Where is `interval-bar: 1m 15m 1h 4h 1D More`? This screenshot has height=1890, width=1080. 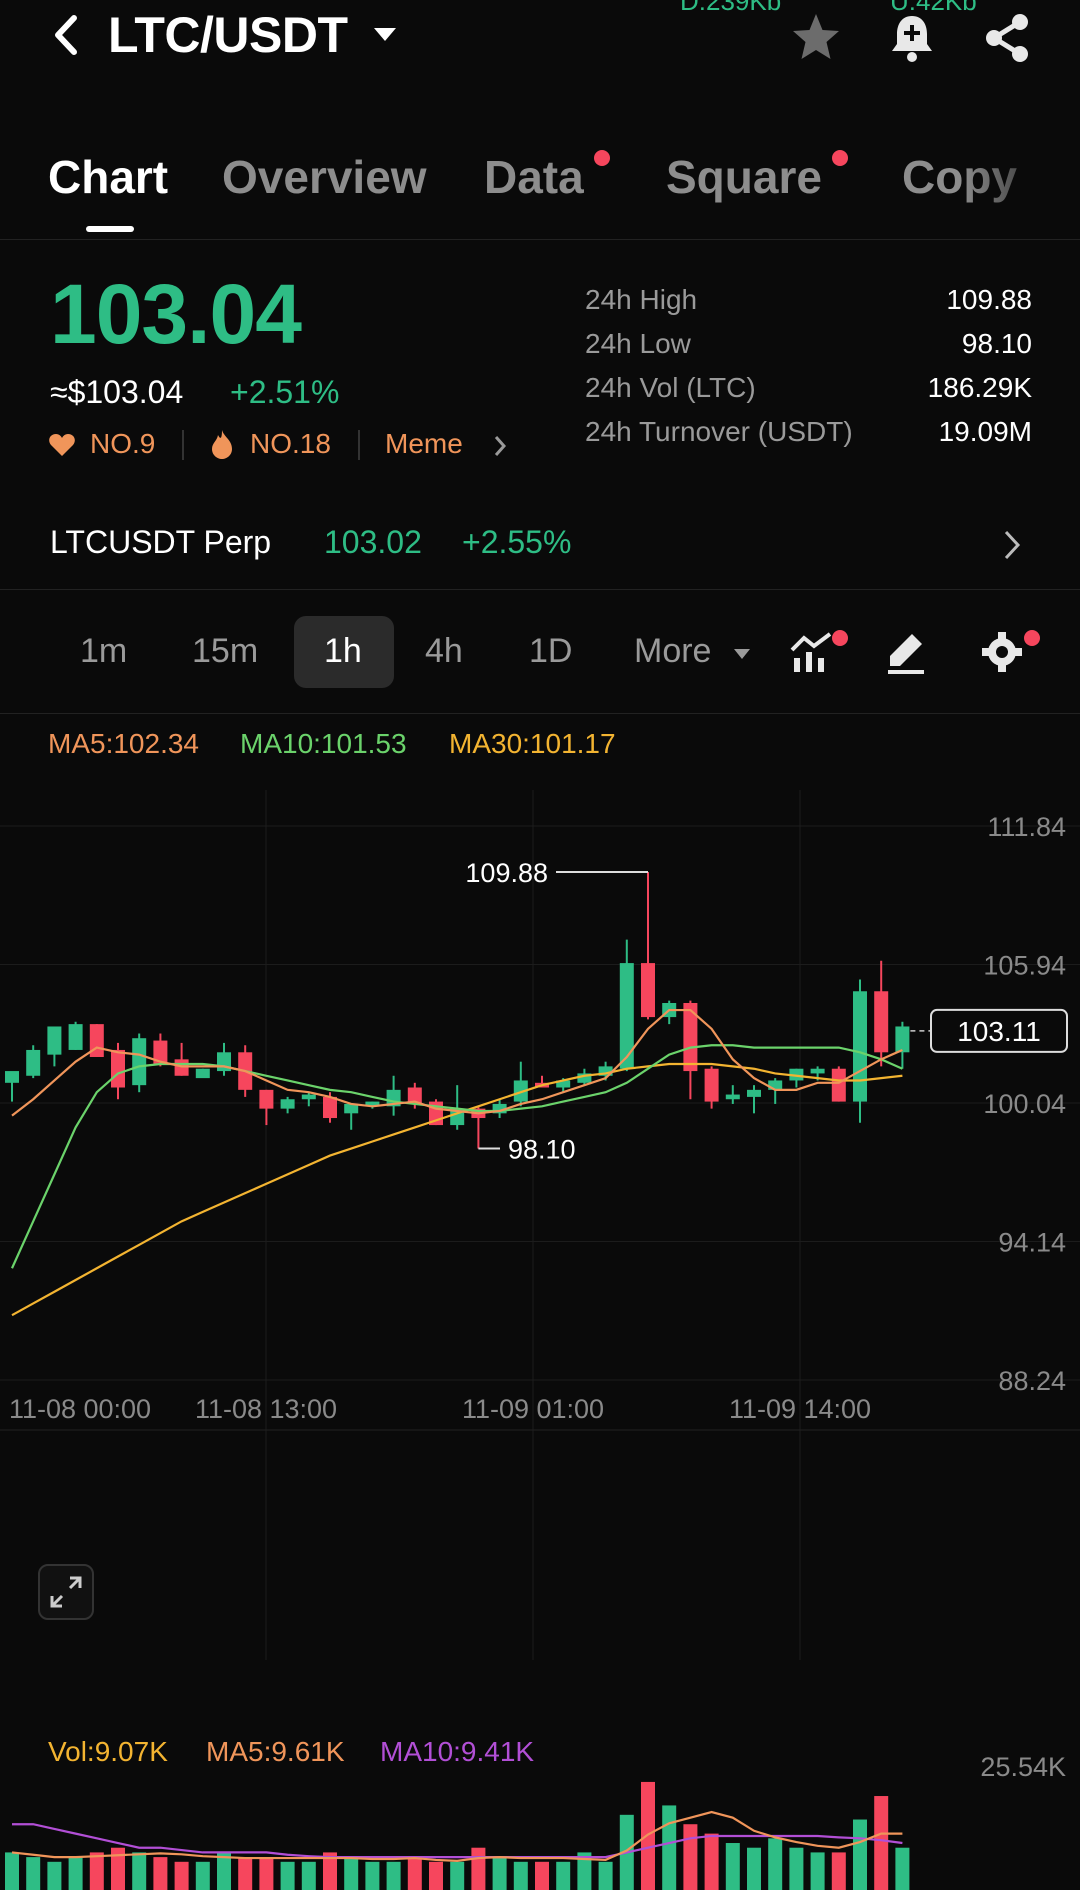
interval-bar: 1m 15m 1h 4h 1D More is located at coordinates (540, 660).